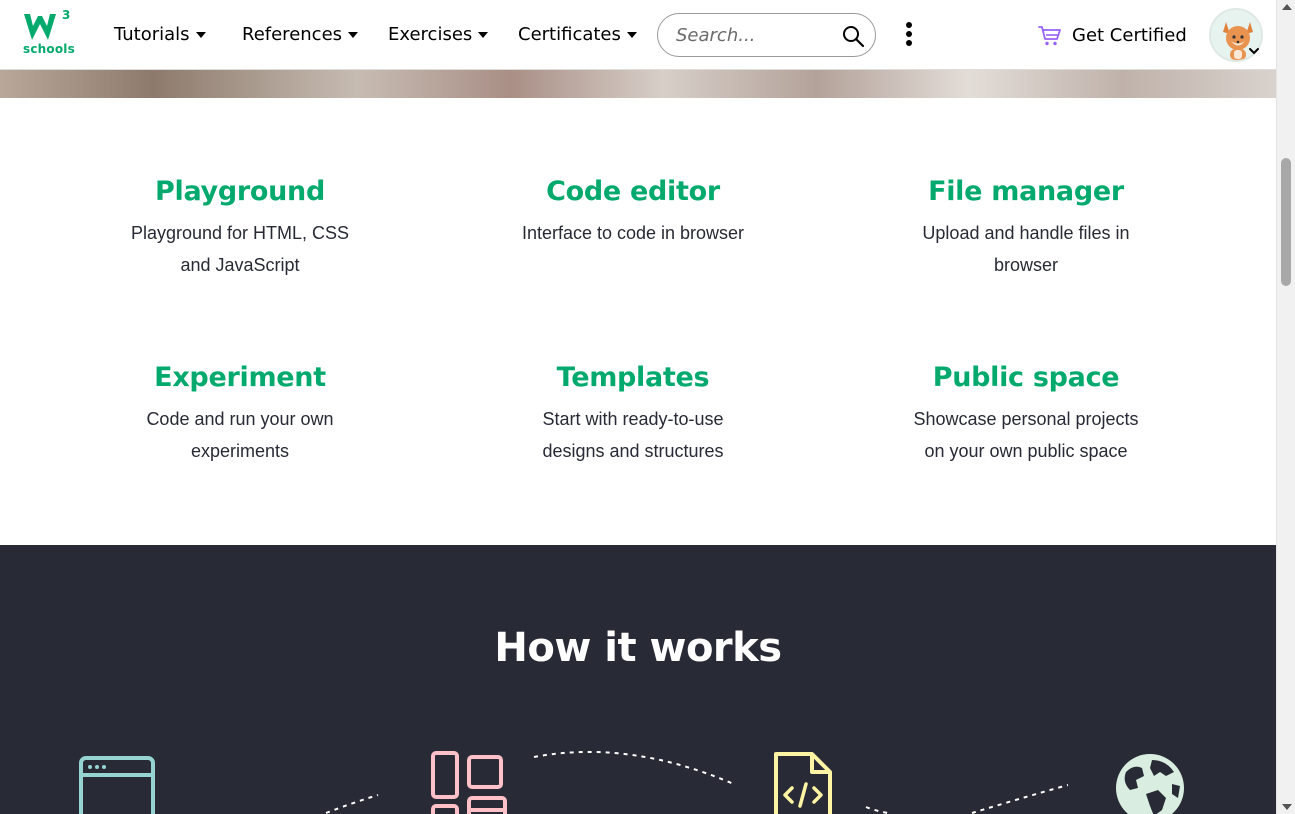 The width and height of the screenshot is (1295, 814). Describe the element at coordinates (633, 377) in the screenshot. I see `feature-title: Templates` at that location.